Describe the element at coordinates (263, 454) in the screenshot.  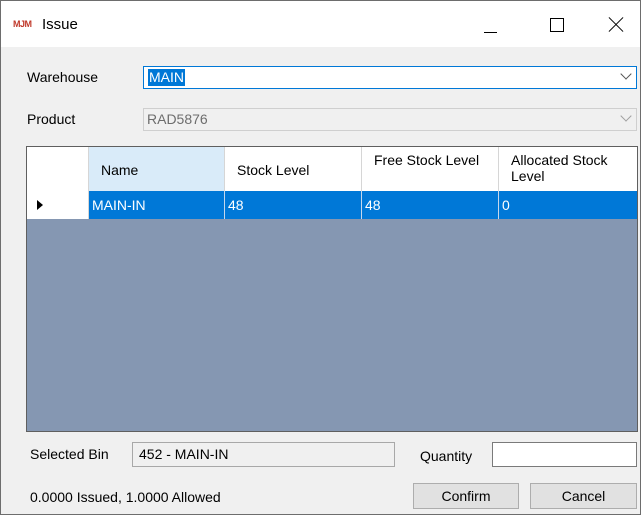
I see `selected-bin-field: 452 - MAIN-IN` at that location.